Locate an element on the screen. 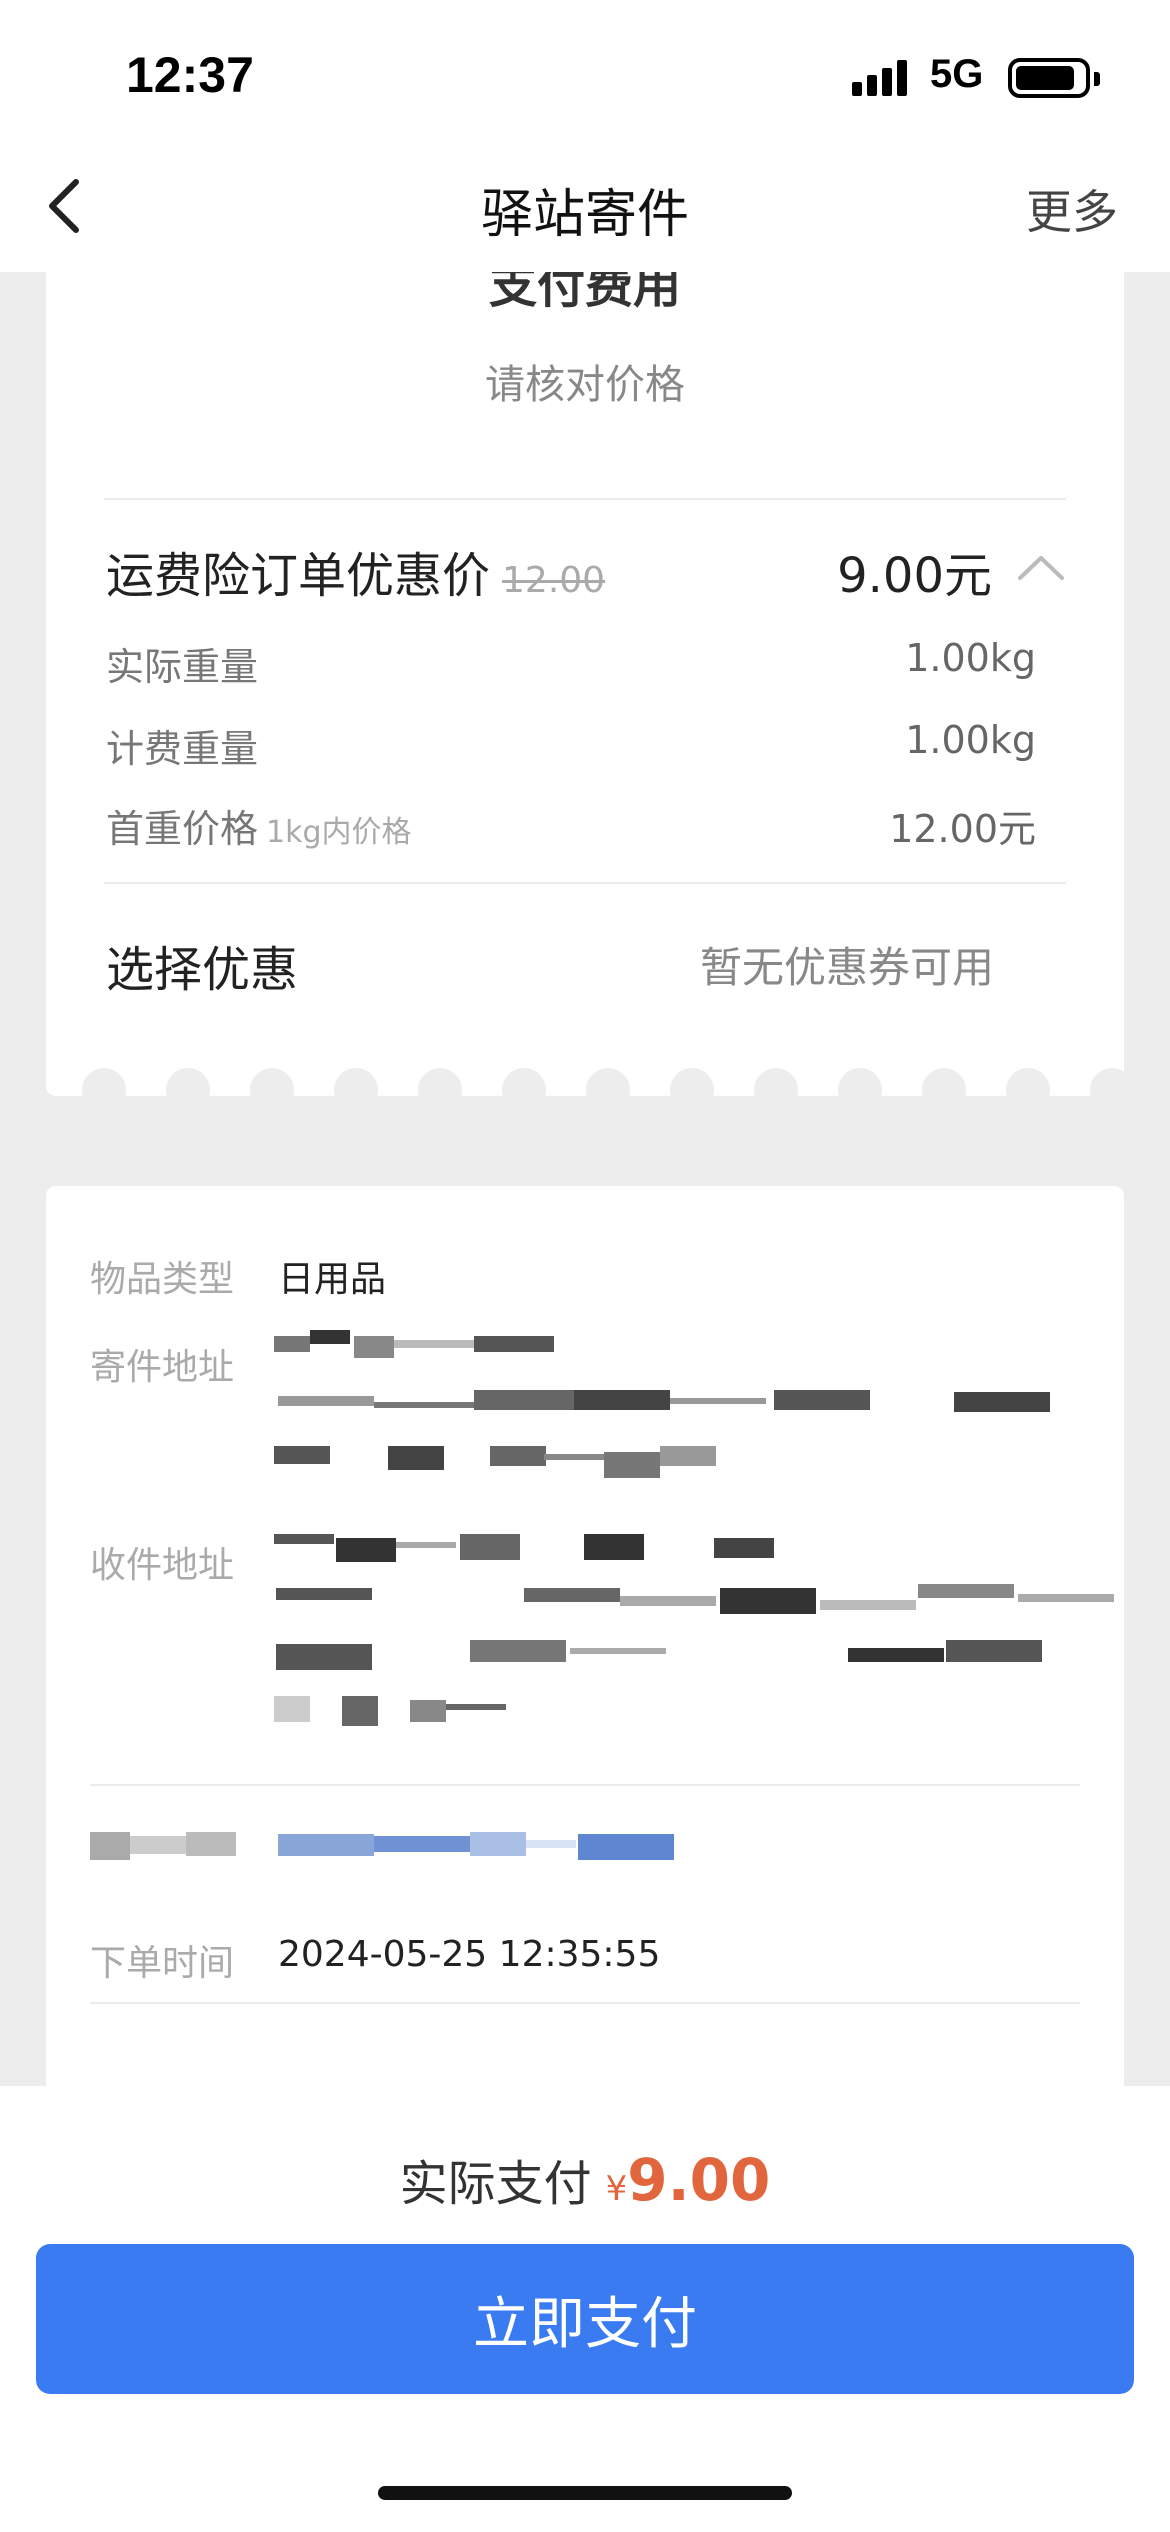 This screenshot has height=2532, width=1170. signal-icon is located at coordinates (882, 78).